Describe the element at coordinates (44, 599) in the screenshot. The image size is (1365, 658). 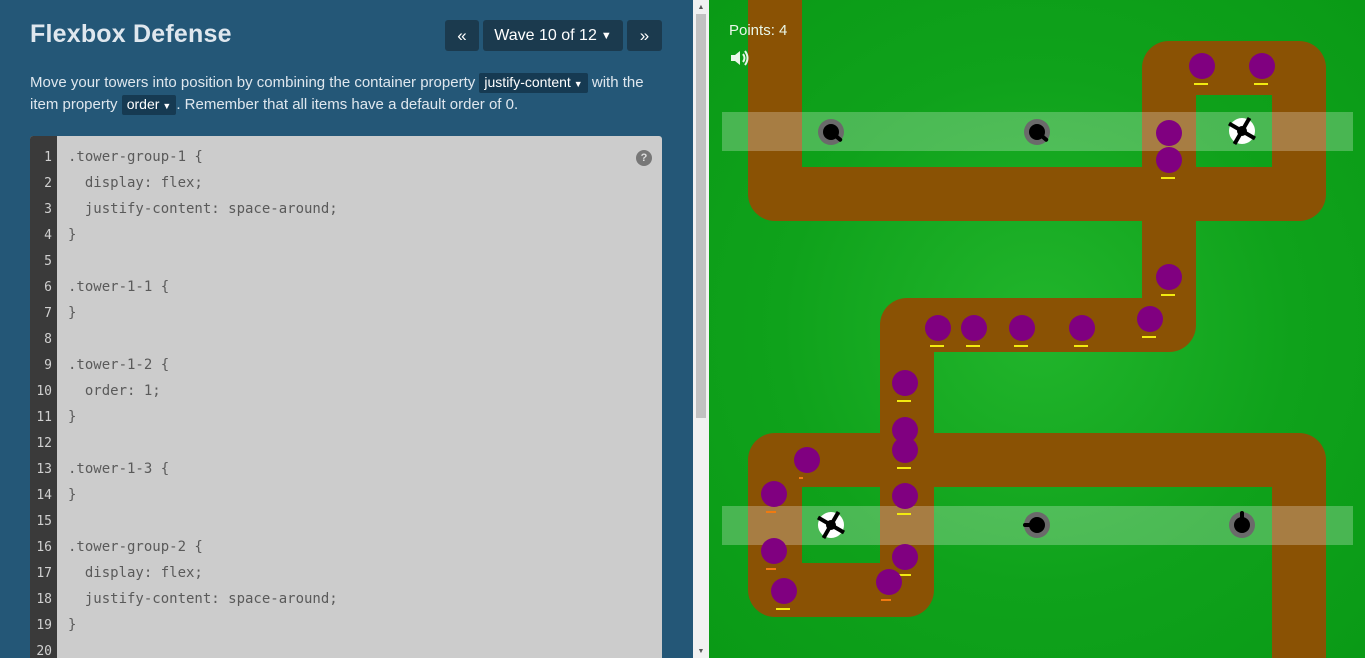
I see `line-number: 18` at that location.